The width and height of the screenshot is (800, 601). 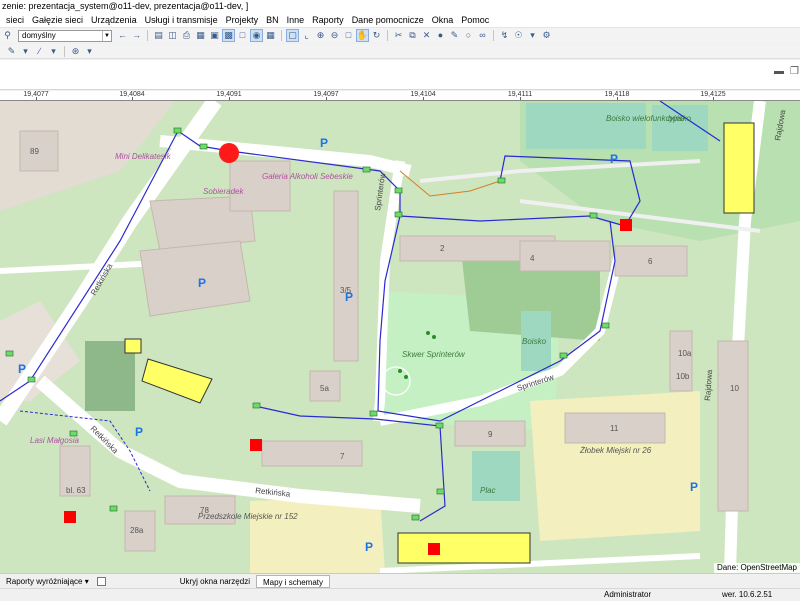 I want to click on zoom-in-icon: ⊕, so click(x=320, y=35).